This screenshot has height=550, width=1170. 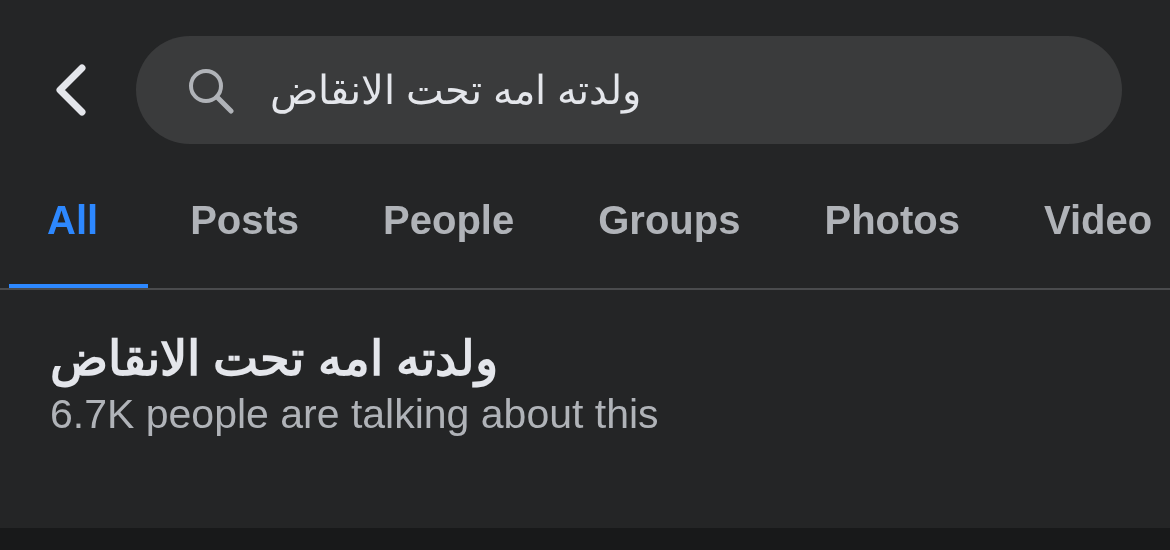 What do you see at coordinates (1086, 222) in the screenshot?
I see `tab: Video` at bounding box center [1086, 222].